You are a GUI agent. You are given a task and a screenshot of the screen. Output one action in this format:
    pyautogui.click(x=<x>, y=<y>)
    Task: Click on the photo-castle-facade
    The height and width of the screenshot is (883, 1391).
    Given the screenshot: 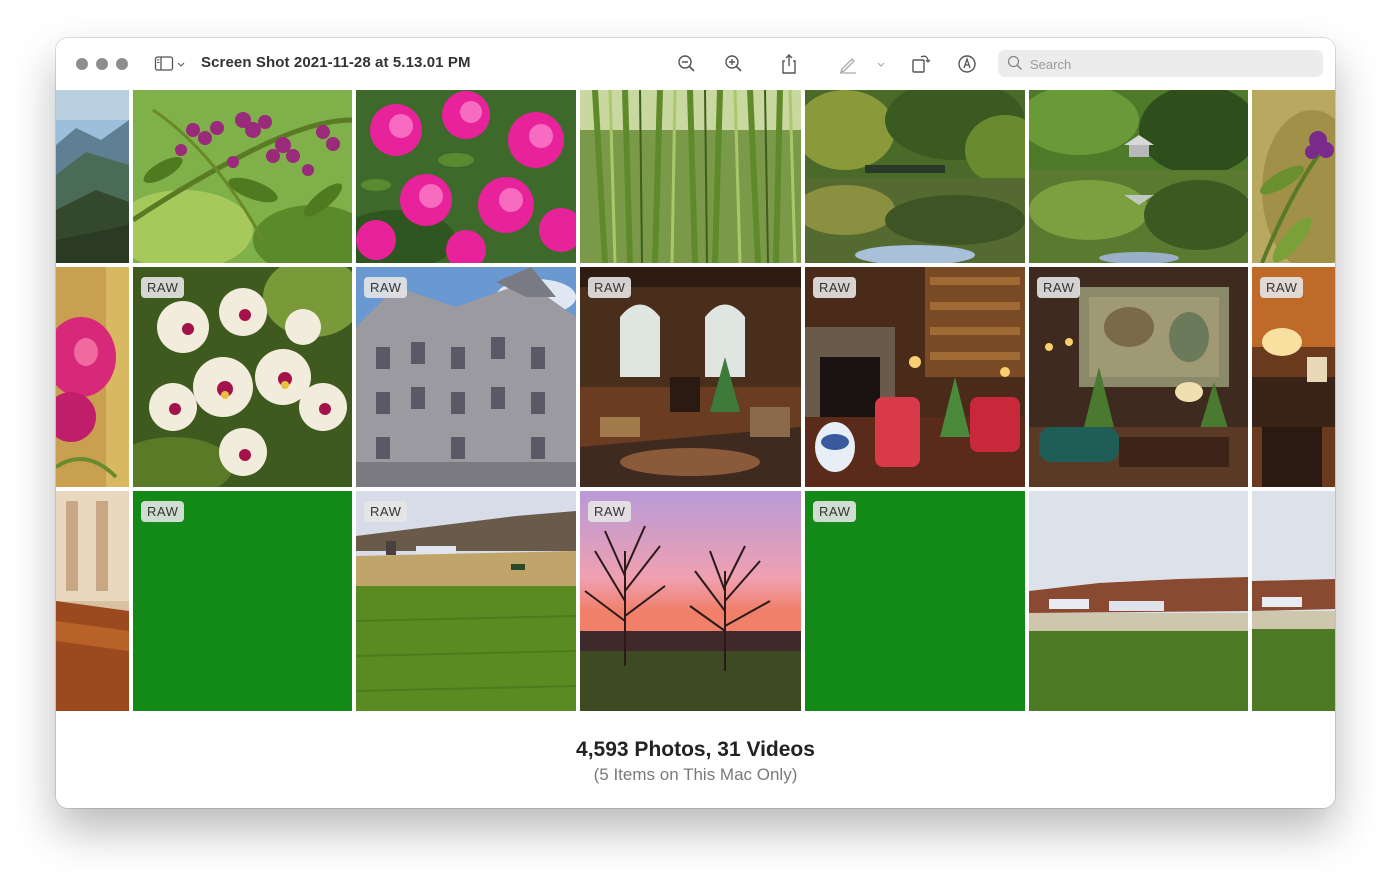 What is the action you would take?
    pyautogui.click(x=466, y=377)
    